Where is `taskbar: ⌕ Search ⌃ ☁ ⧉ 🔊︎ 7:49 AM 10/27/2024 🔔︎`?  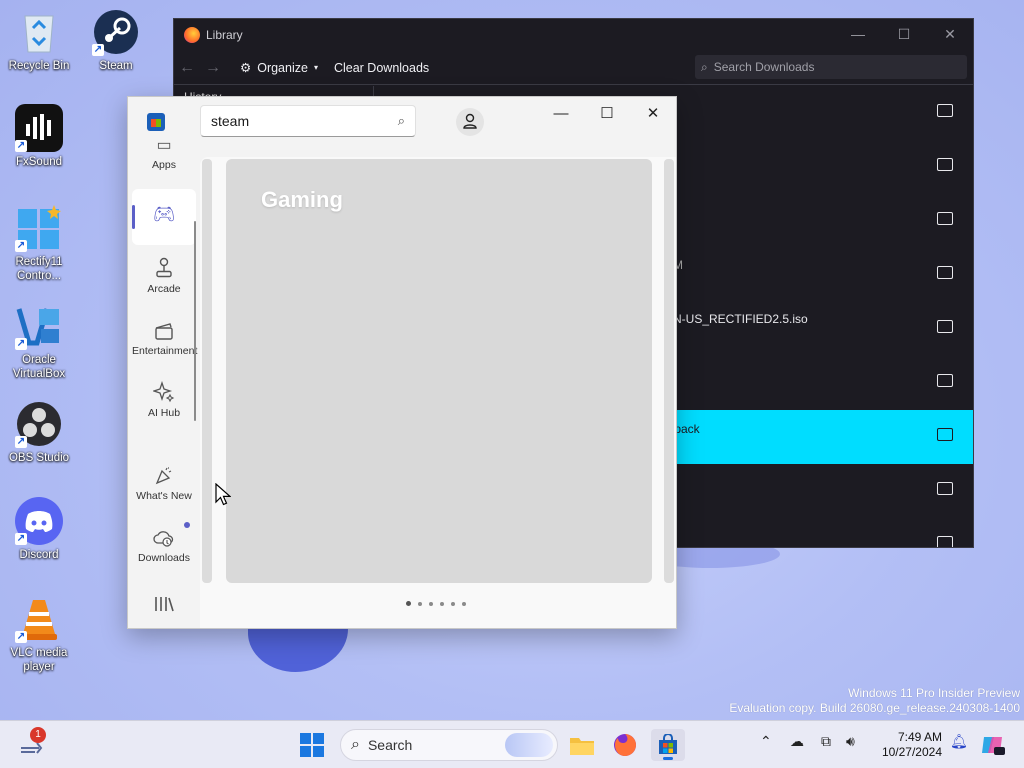
taskbar: ⌕ Search ⌃ ☁ ⧉ 🔊︎ 7:49 AM 10/27/2024 🔔︎ is located at coordinates (512, 744).